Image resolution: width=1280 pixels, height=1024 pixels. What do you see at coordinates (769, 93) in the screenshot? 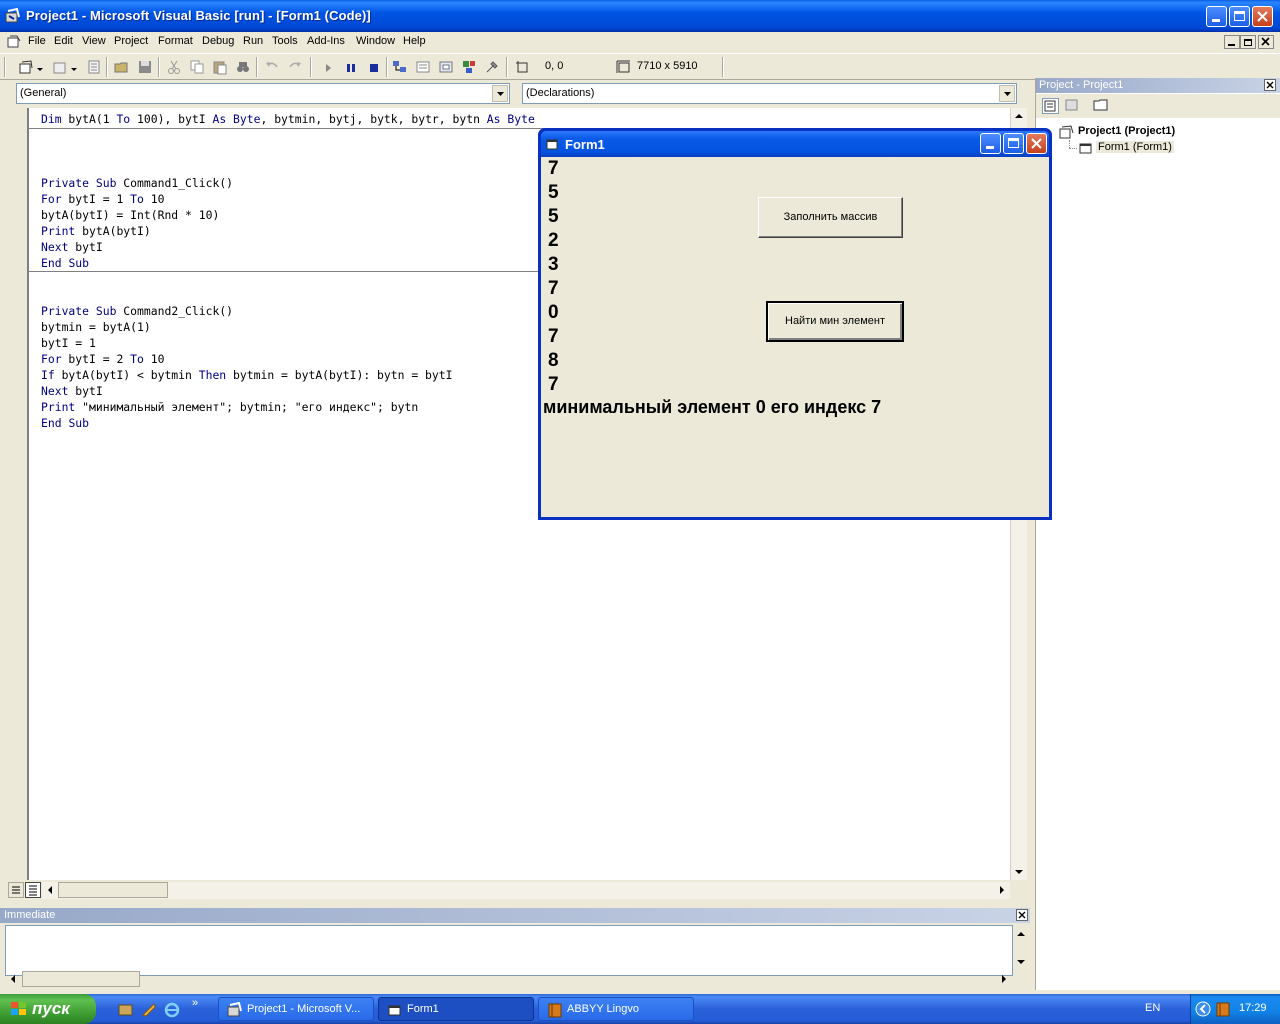
I see `procedure-combo: (Declarations)` at bounding box center [769, 93].